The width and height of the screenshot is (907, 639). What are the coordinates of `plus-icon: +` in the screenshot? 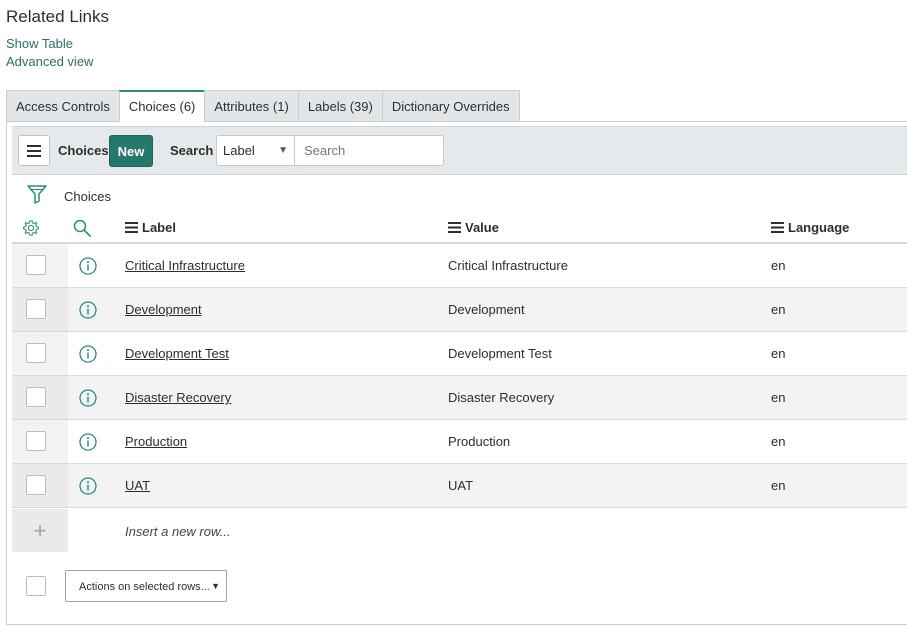 It's located at (40, 530).